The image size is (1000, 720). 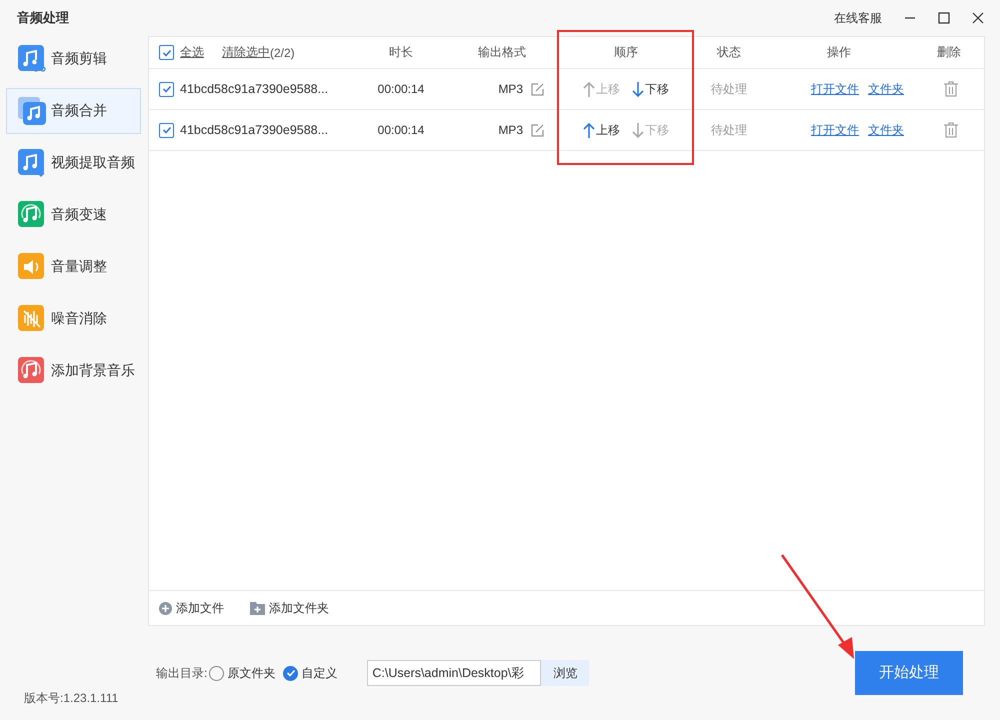 What do you see at coordinates (73, 163) in the screenshot?
I see `sidebar-item: 视频提取音频` at bounding box center [73, 163].